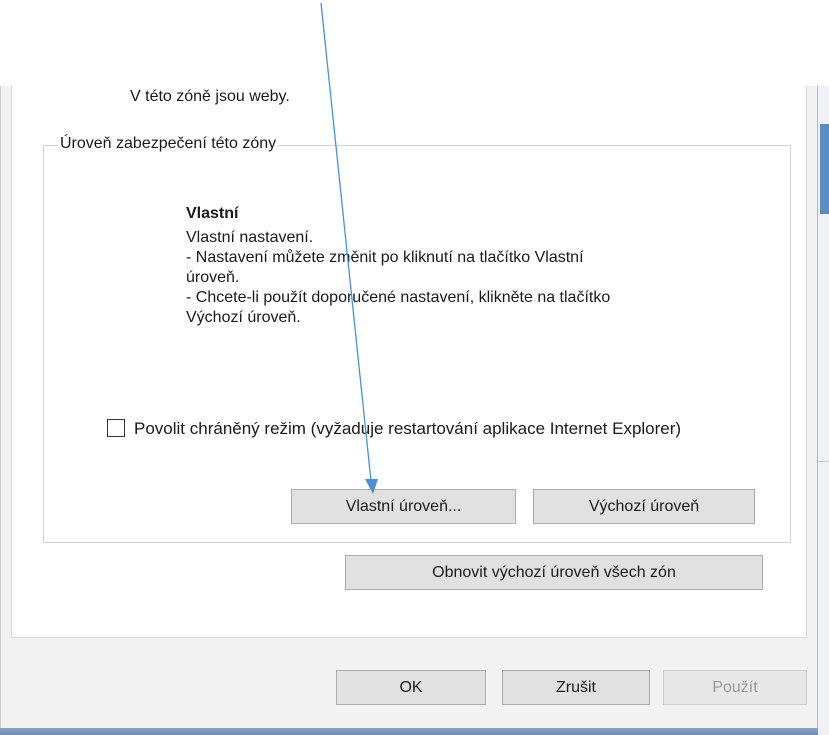  I want to click on description-line: Výchozí úroveň., so click(243, 317).